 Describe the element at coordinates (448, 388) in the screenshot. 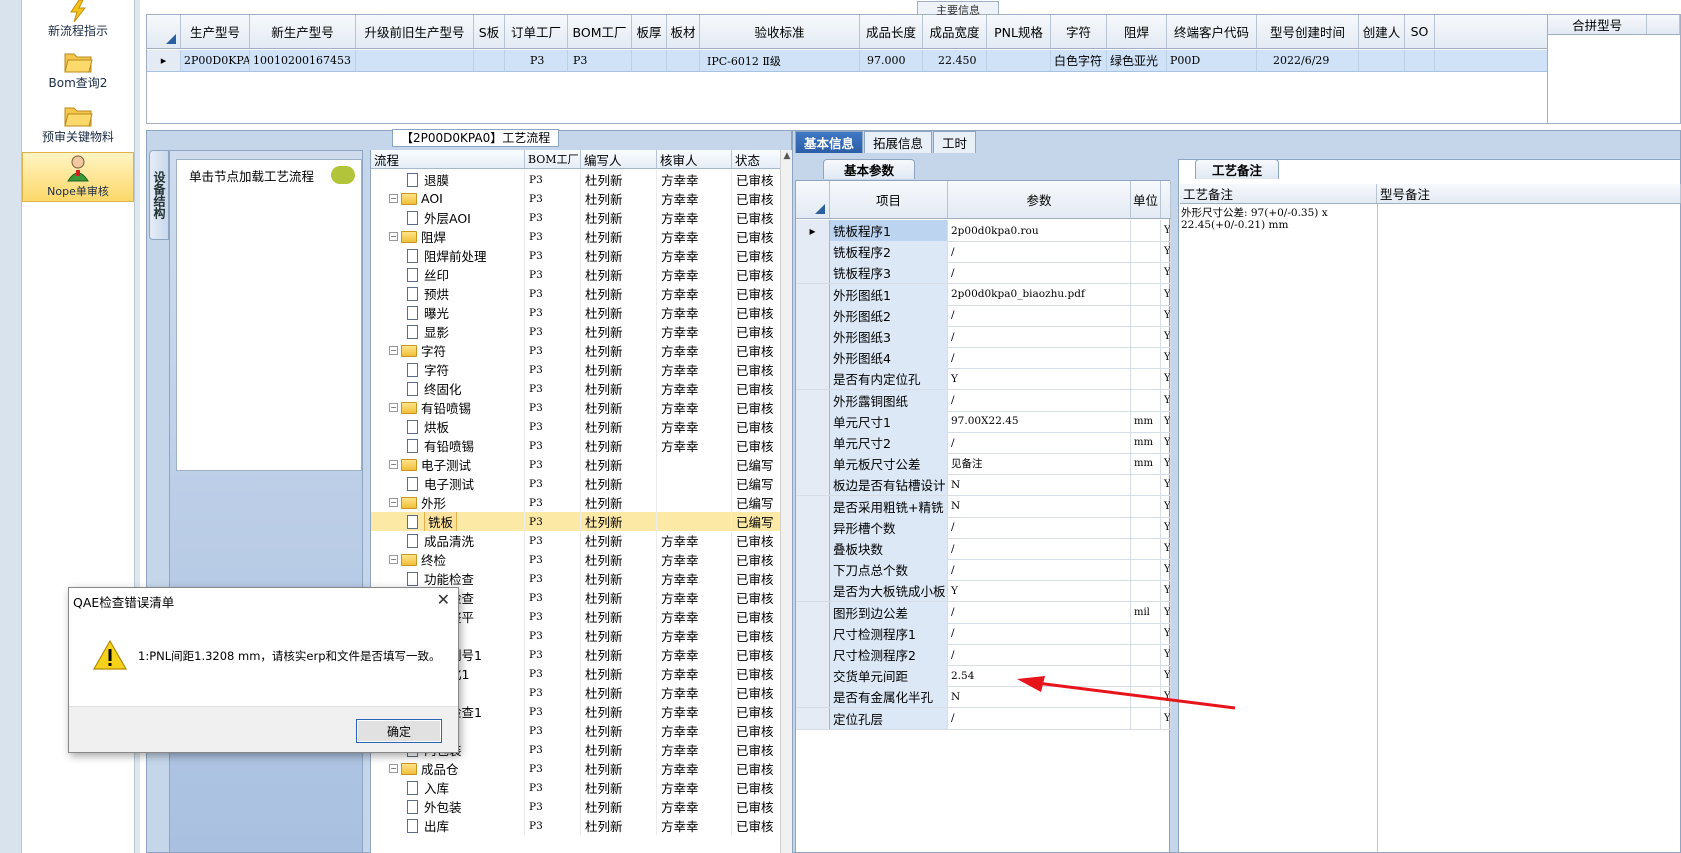

I see `tree-node: 终固化` at that location.